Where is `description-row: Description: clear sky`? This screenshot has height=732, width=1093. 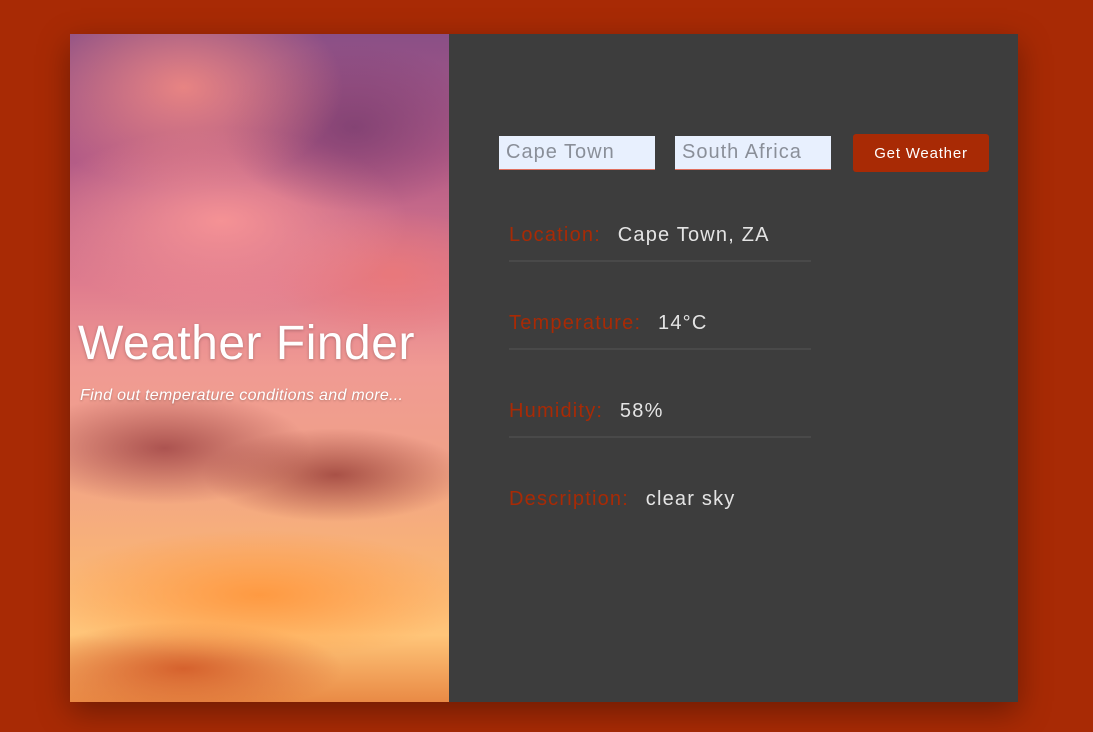 description-row: Description: clear sky is located at coordinates (660, 506).